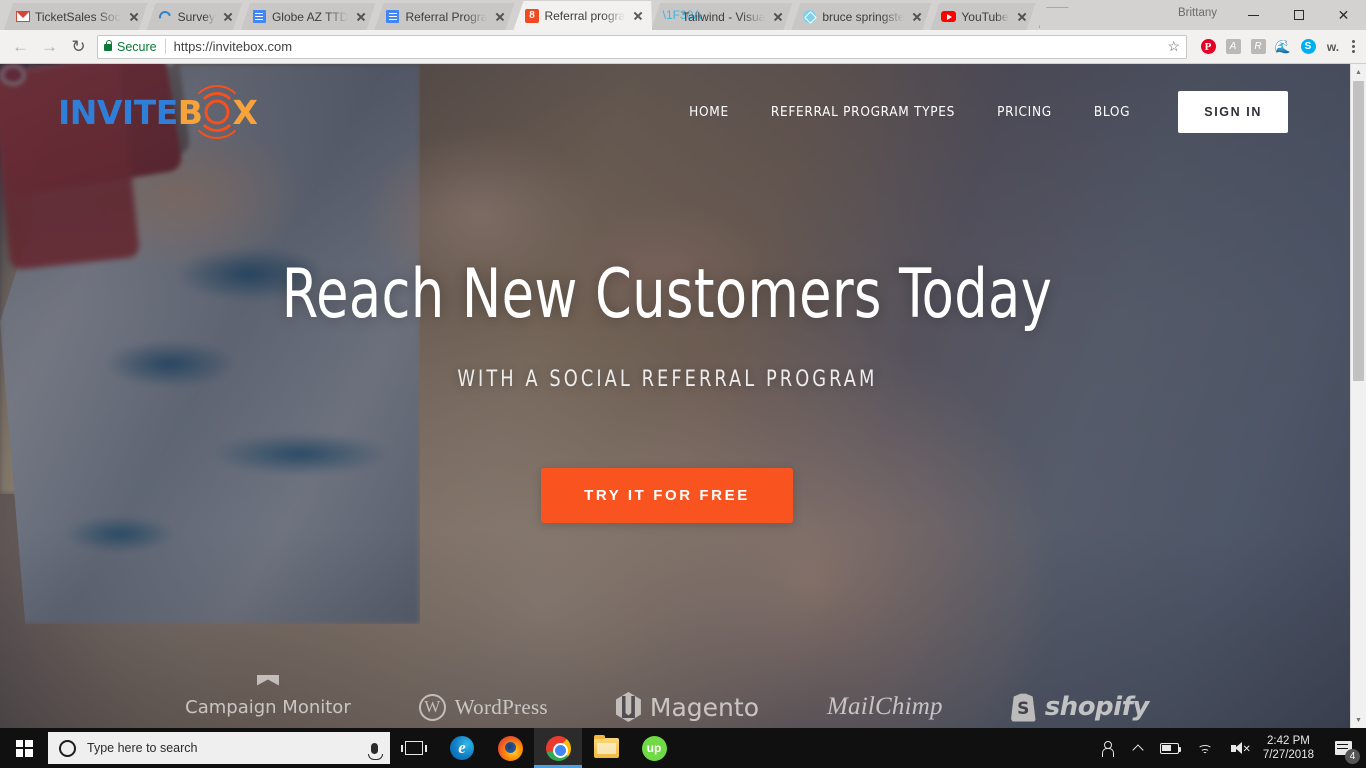 Image resolution: width=1366 pixels, height=768 pixels. Describe the element at coordinates (118, 112) in the screenshot. I see `logo-text-invite: INVITE` at that location.